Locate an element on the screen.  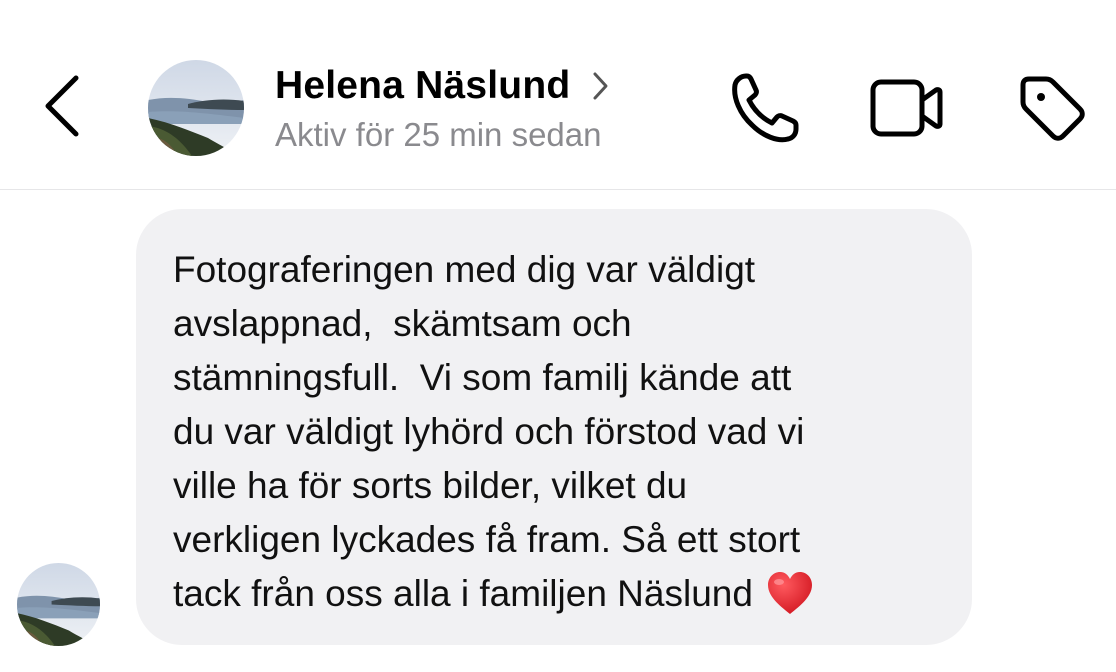
chevron-left-icon is located at coordinates (62, 106).